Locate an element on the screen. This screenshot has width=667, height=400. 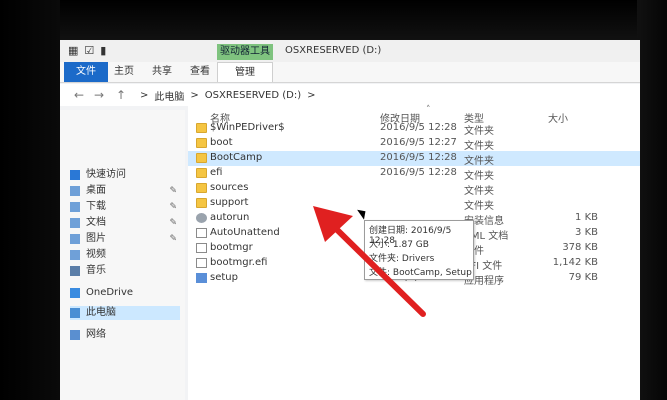
desktop-icon is located at coordinates (75, 191).